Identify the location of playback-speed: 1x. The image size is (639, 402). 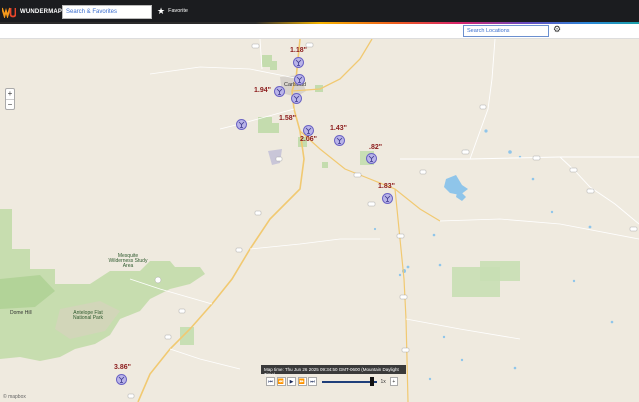
(383, 382).